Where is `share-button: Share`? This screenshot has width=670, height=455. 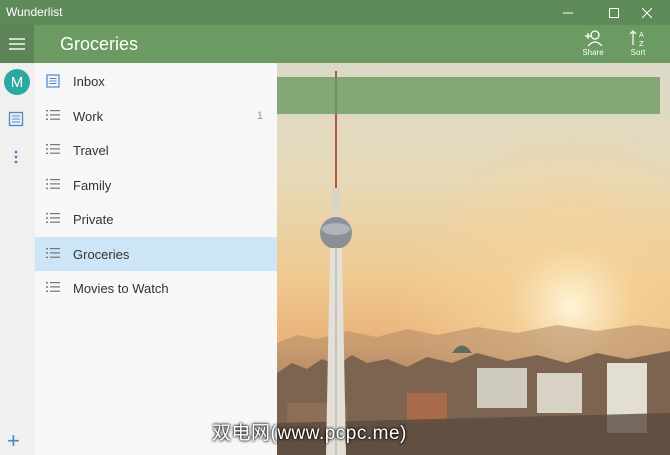 share-button: Share is located at coordinates (593, 45).